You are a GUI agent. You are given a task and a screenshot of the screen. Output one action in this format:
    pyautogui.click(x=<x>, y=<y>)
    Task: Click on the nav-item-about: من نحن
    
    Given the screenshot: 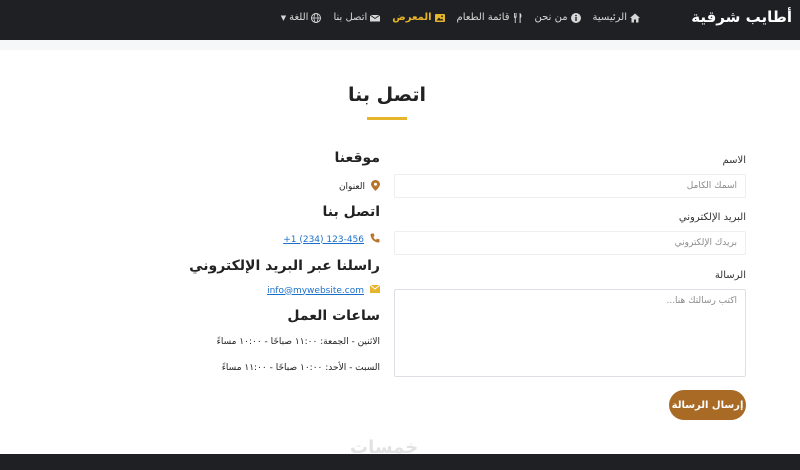 What is the action you would take?
    pyautogui.click(x=558, y=17)
    